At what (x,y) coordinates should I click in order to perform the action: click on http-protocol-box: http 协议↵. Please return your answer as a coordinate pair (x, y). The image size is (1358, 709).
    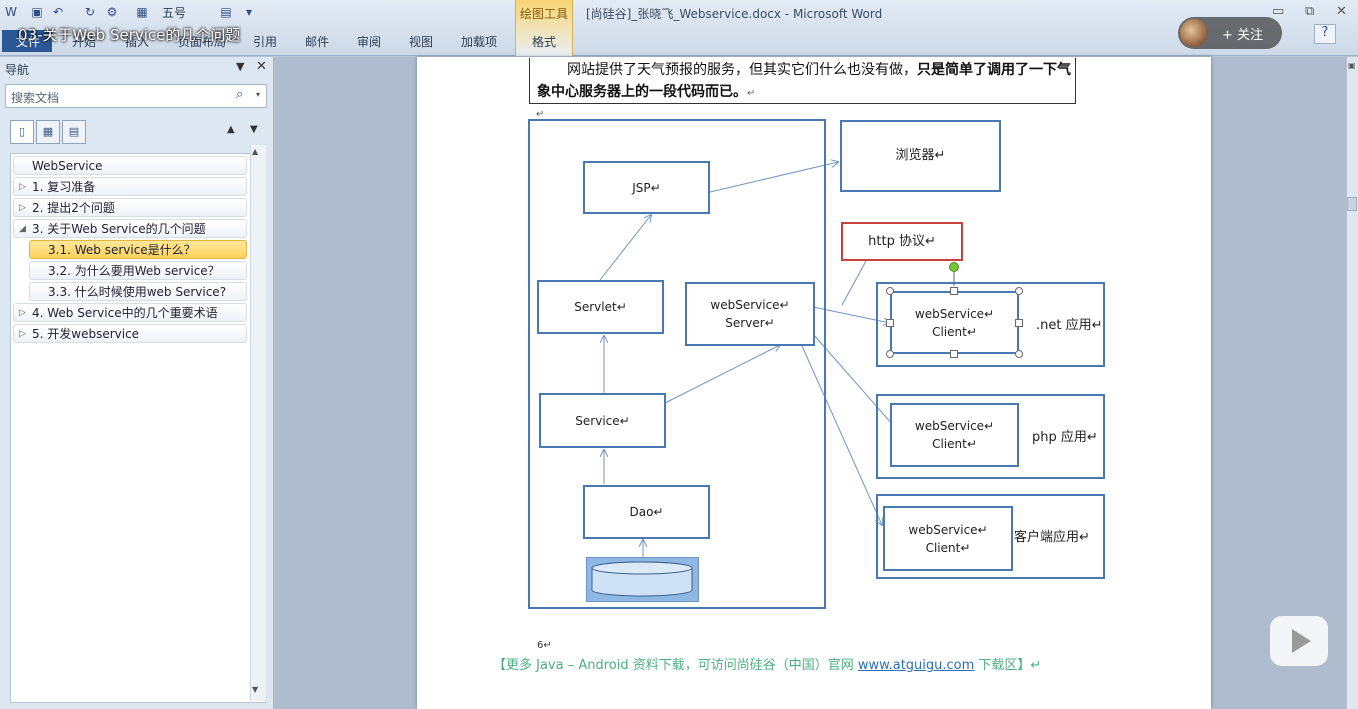
    Looking at the image, I should click on (902, 241).